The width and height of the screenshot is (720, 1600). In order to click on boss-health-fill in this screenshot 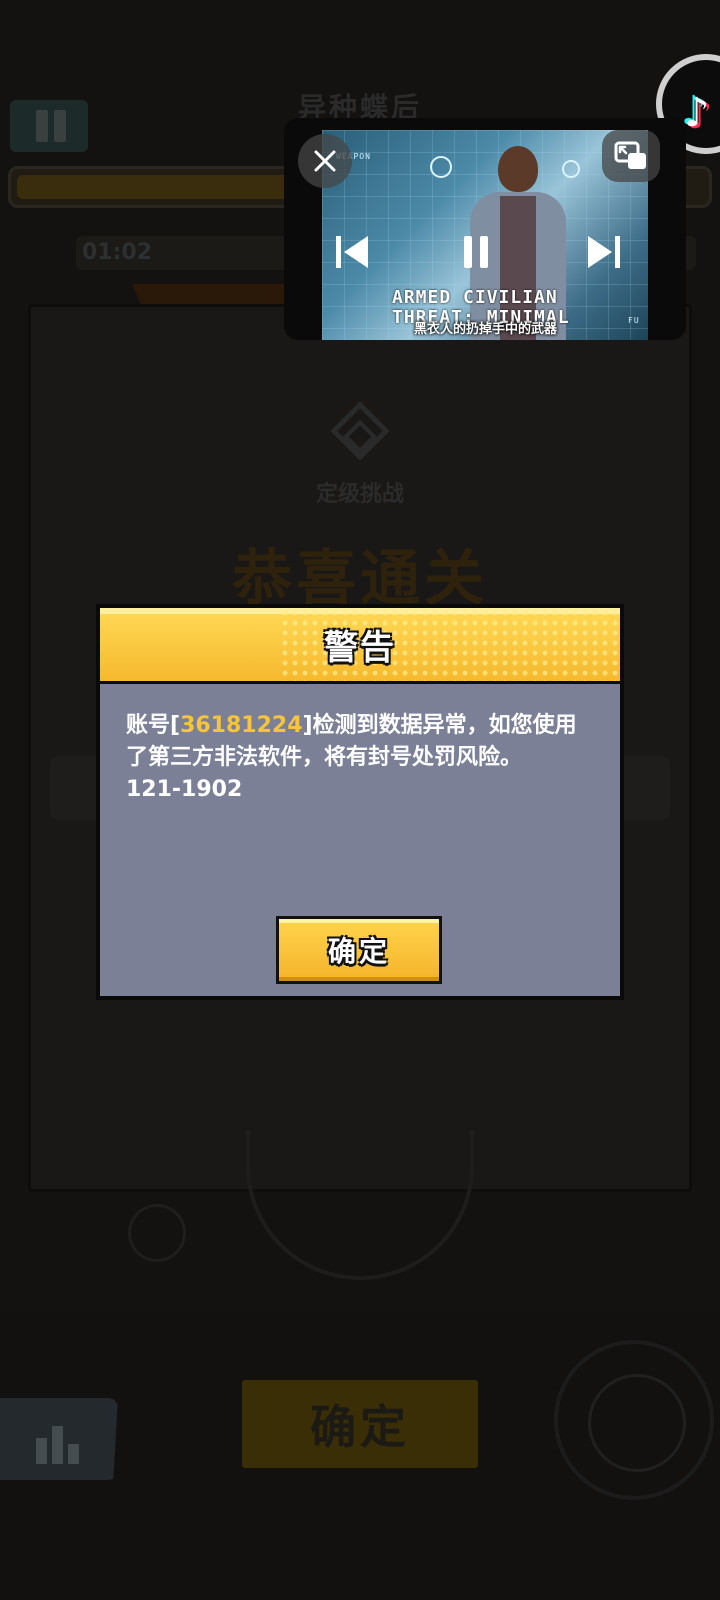, I will do `click(167, 187)`.